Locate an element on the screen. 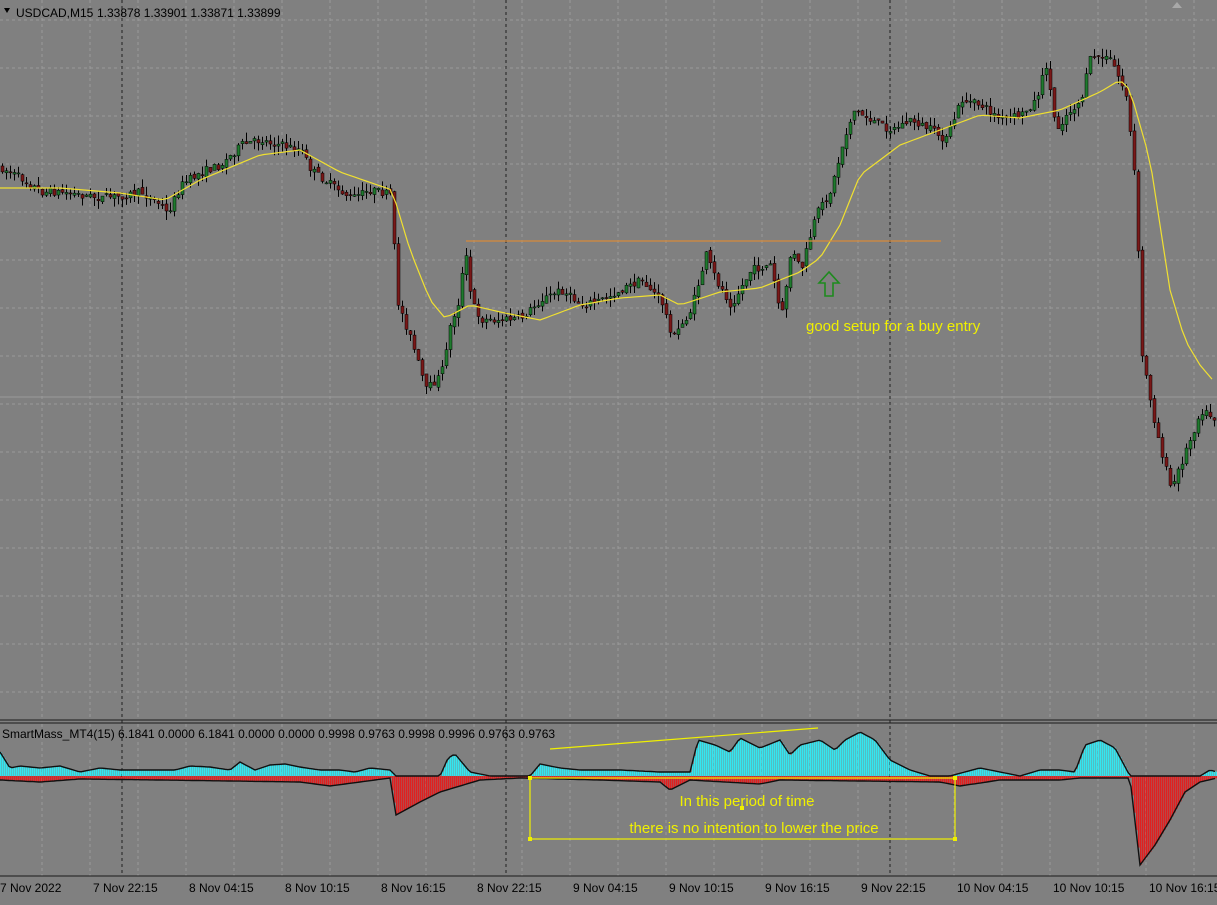  time-axis-label: 9 Nov 16:15 is located at coordinates (797, 888).